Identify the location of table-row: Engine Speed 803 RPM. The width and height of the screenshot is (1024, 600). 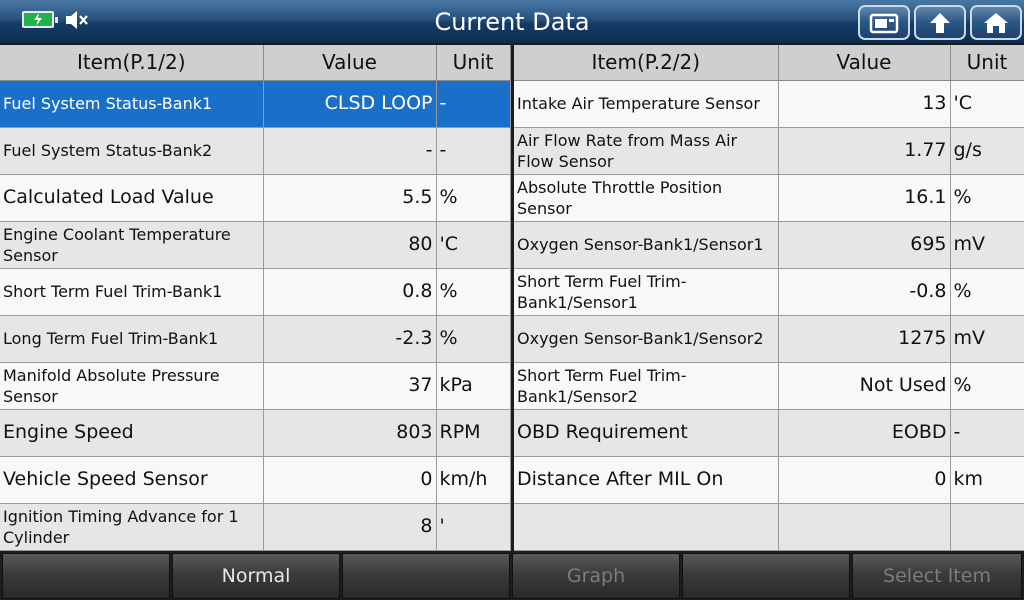
(255, 433).